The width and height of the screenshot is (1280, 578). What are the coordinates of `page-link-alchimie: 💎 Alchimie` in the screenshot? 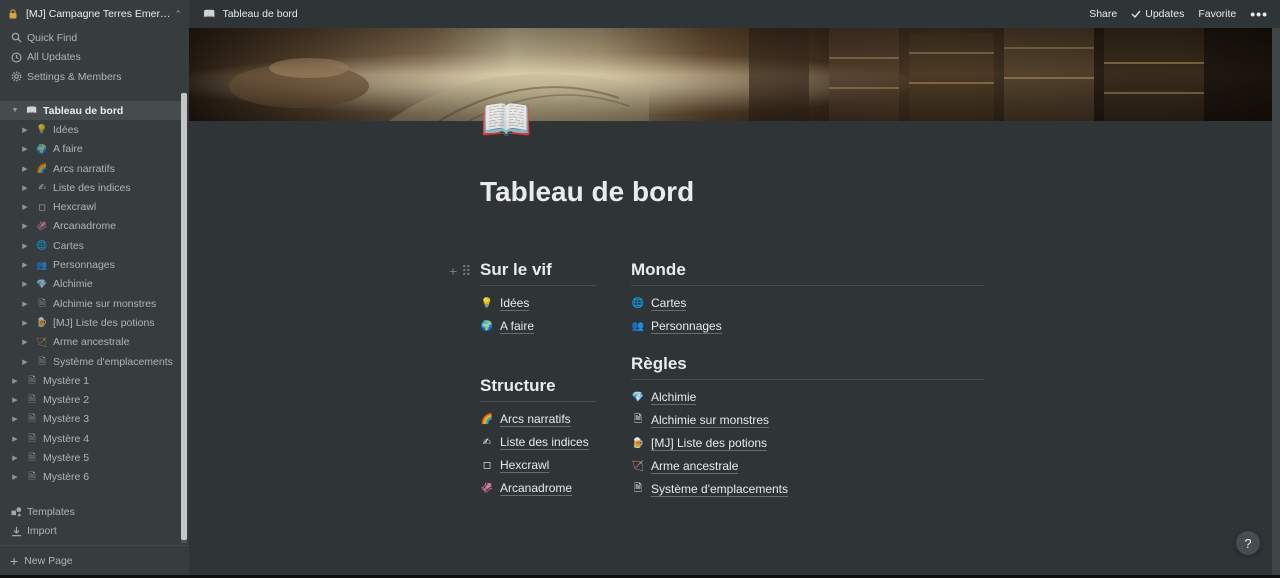 It's located at (807, 397).